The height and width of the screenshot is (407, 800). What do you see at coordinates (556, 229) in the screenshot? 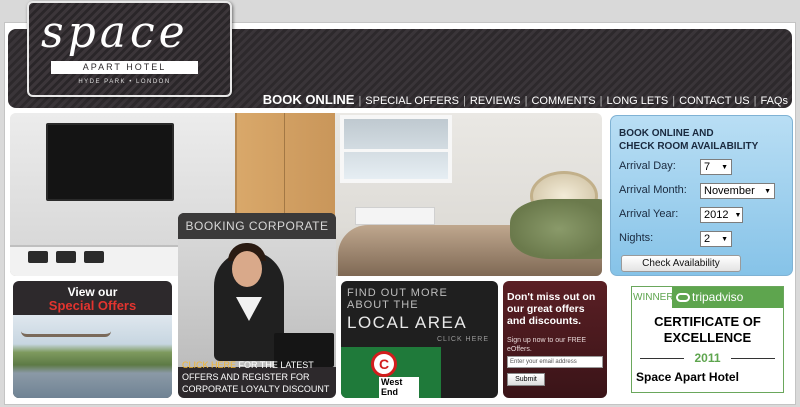
I see `hero-pillow` at bounding box center [556, 229].